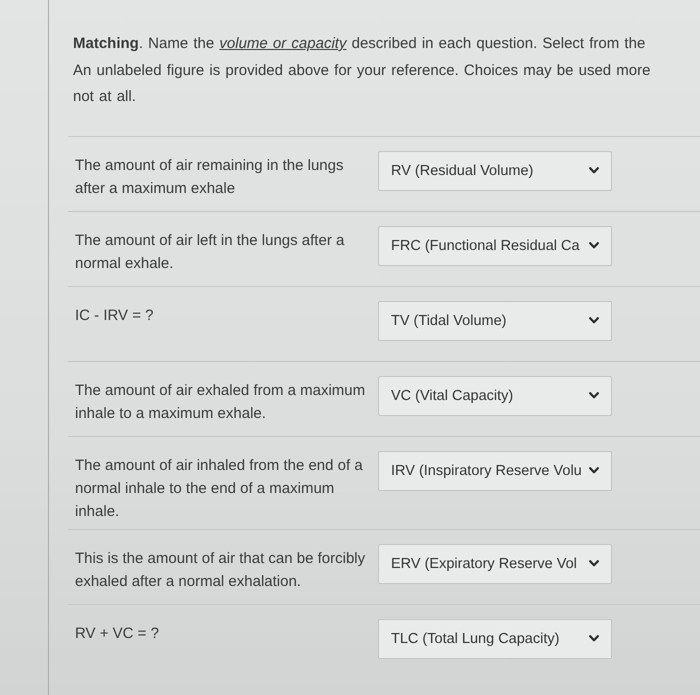 The height and width of the screenshot is (695, 700). Describe the element at coordinates (209, 177) in the screenshot. I see `question-text: The amount of air remaining in the lungs after a maximum exhale` at that location.